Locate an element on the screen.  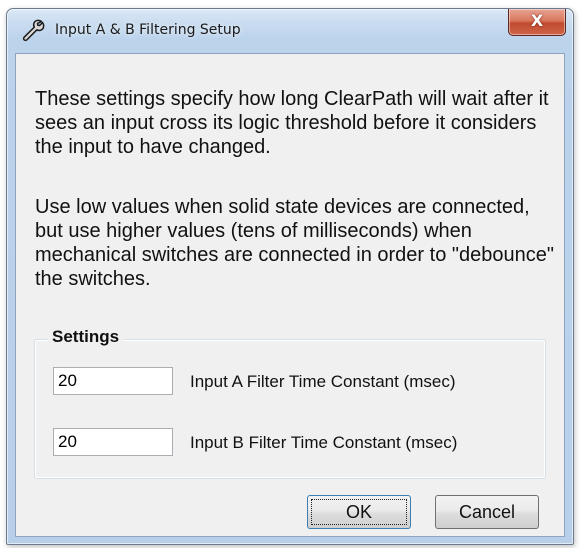
input-b-filter-label: Input B Filter Time Constant (msec) is located at coordinates (324, 442).